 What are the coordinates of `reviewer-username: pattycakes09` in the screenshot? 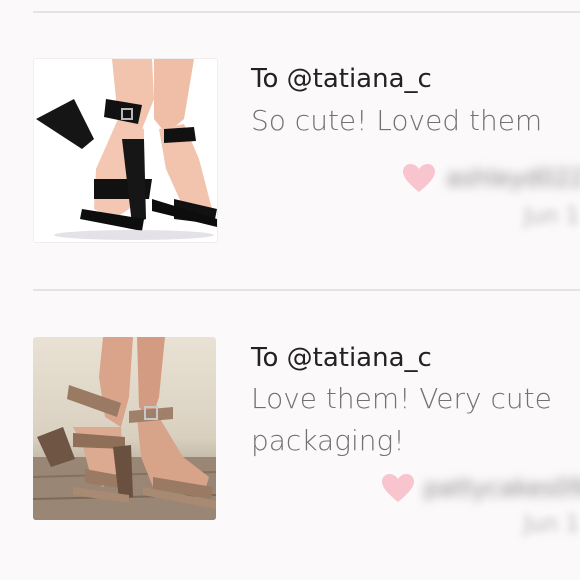 It's located at (502, 488).